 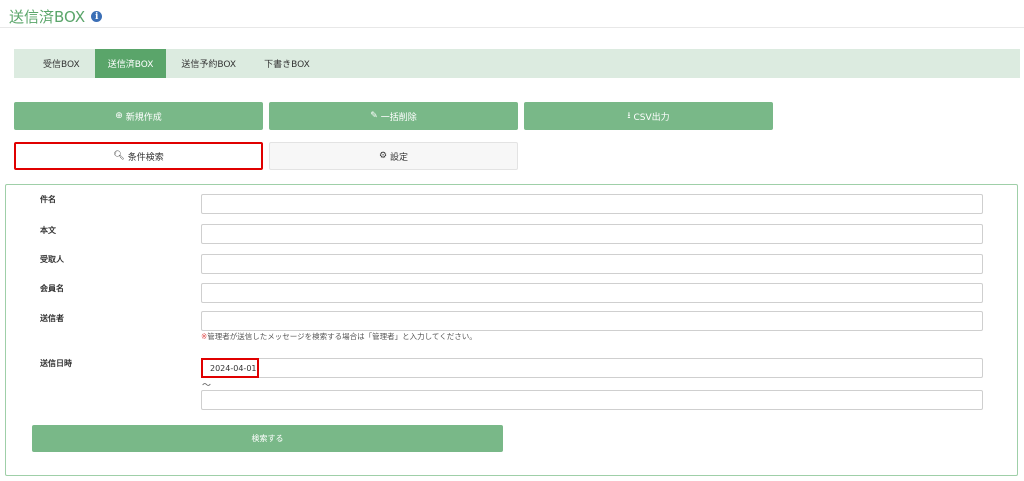 What do you see at coordinates (592, 264) in the screenshot?
I see `recipient-input` at bounding box center [592, 264].